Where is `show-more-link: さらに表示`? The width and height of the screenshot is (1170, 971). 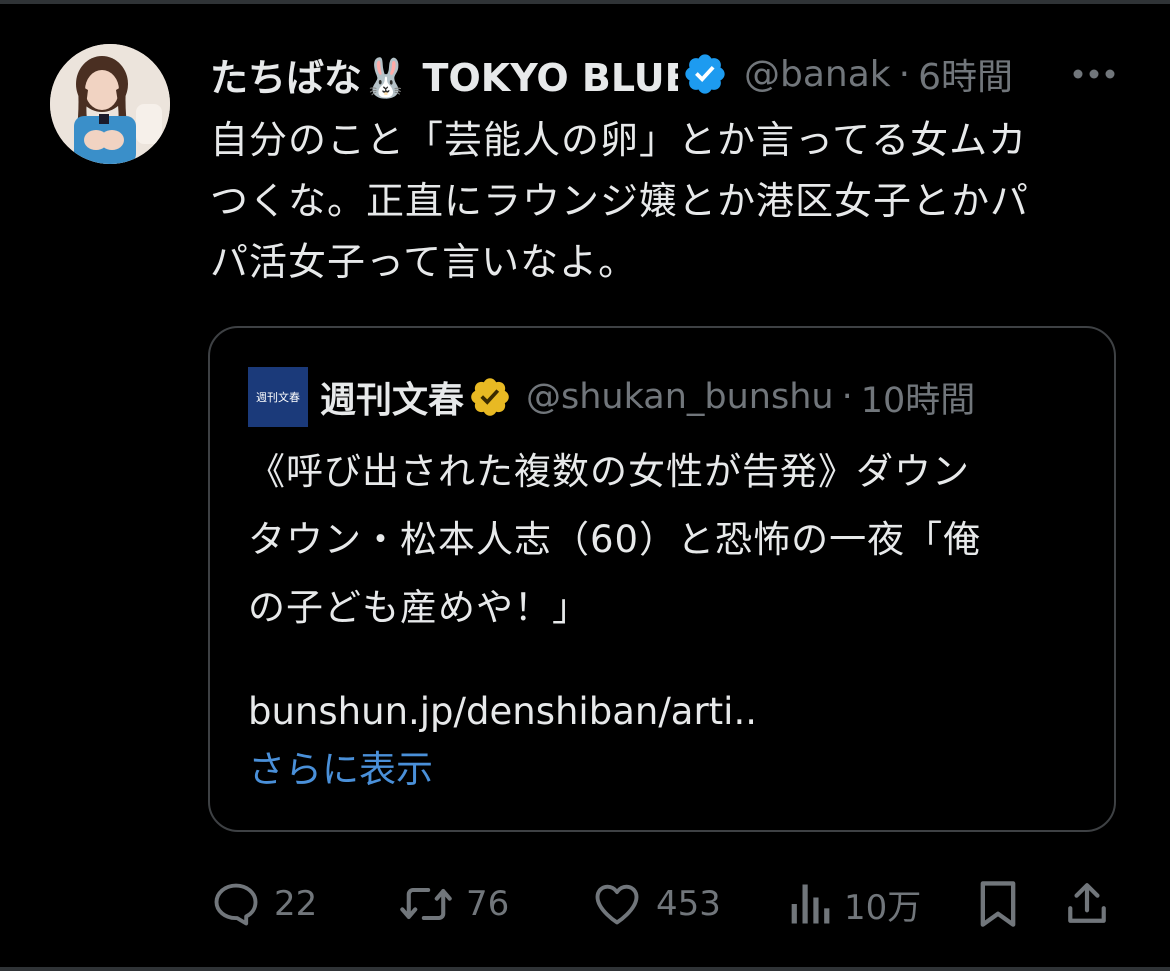 show-more-link: さらに表示 is located at coordinates (340, 770).